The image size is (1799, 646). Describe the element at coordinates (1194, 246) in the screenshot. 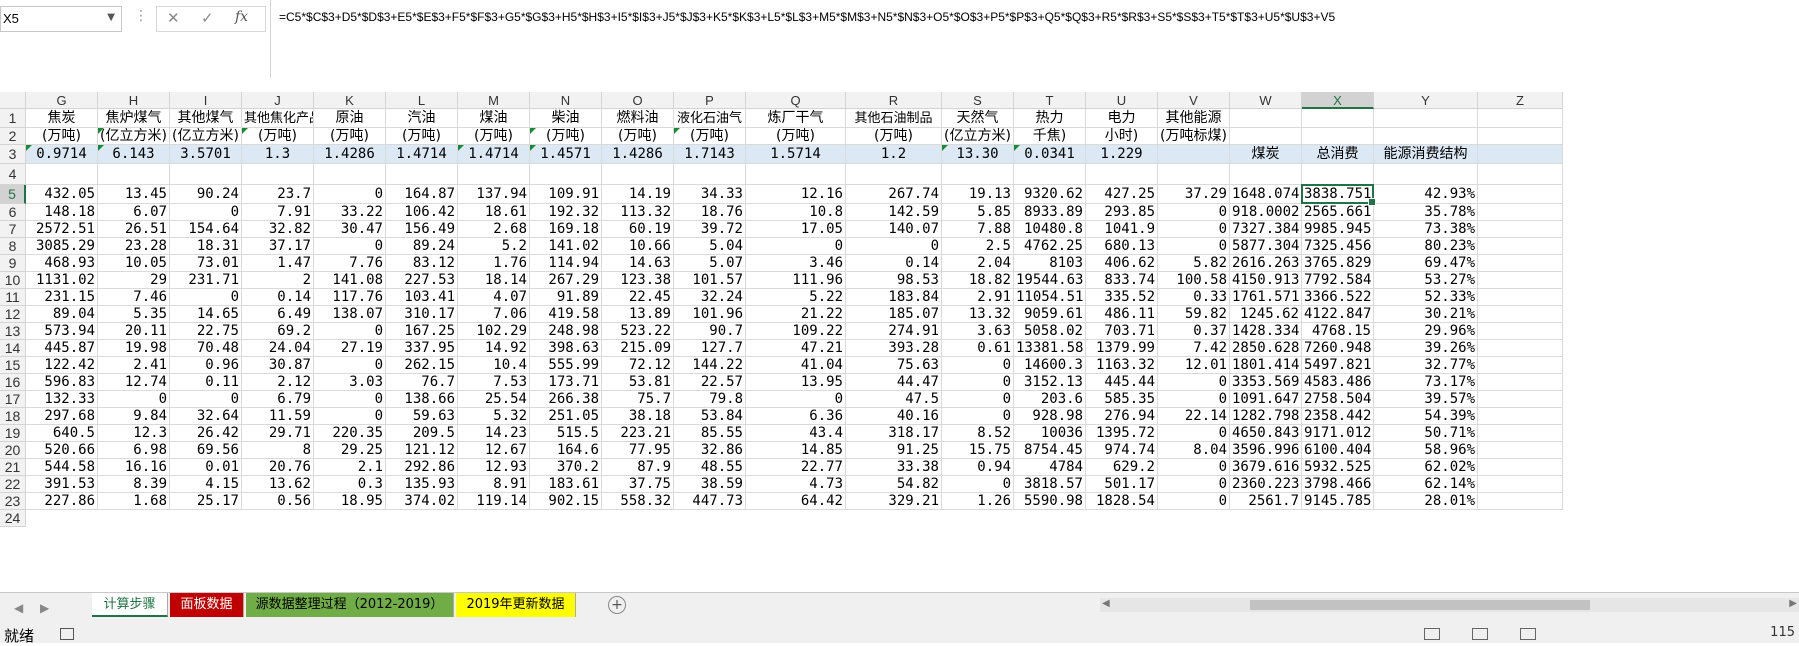

I see `cell-v8: 0` at that location.